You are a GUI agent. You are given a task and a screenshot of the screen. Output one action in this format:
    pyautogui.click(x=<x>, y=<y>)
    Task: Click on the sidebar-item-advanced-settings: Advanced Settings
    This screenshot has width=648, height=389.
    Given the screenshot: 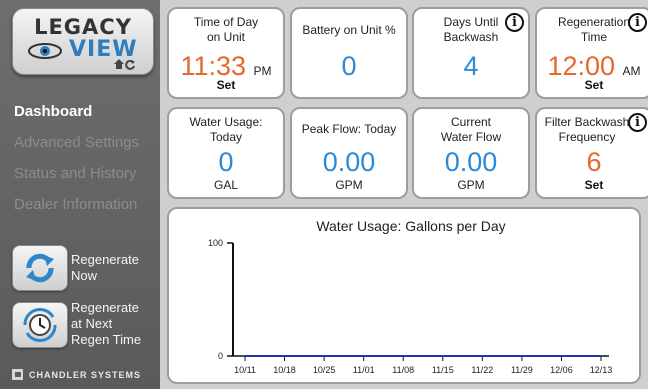 What is the action you would take?
    pyautogui.click(x=76, y=142)
    